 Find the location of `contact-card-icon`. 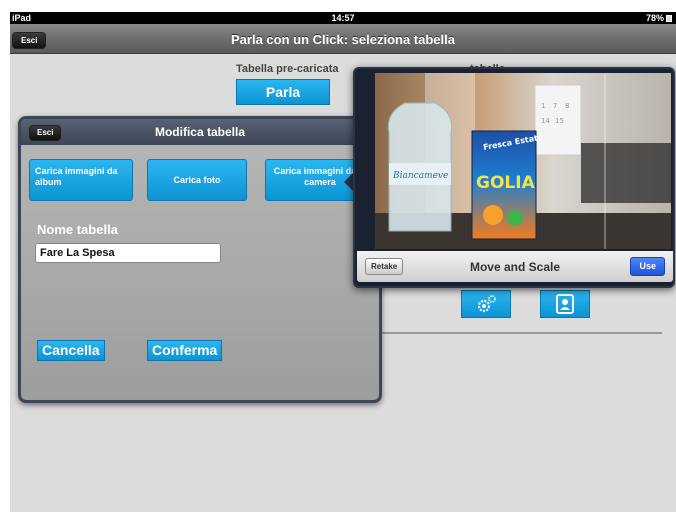

contact-card-icon is located at coordinates (565, 304).